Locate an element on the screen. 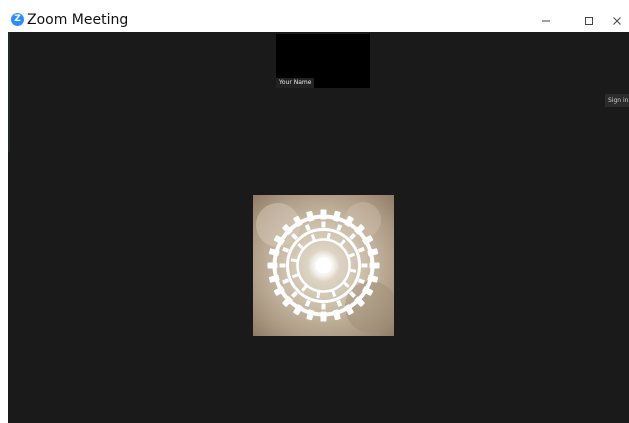  maximize-icon is located at coordinates (589, 21).